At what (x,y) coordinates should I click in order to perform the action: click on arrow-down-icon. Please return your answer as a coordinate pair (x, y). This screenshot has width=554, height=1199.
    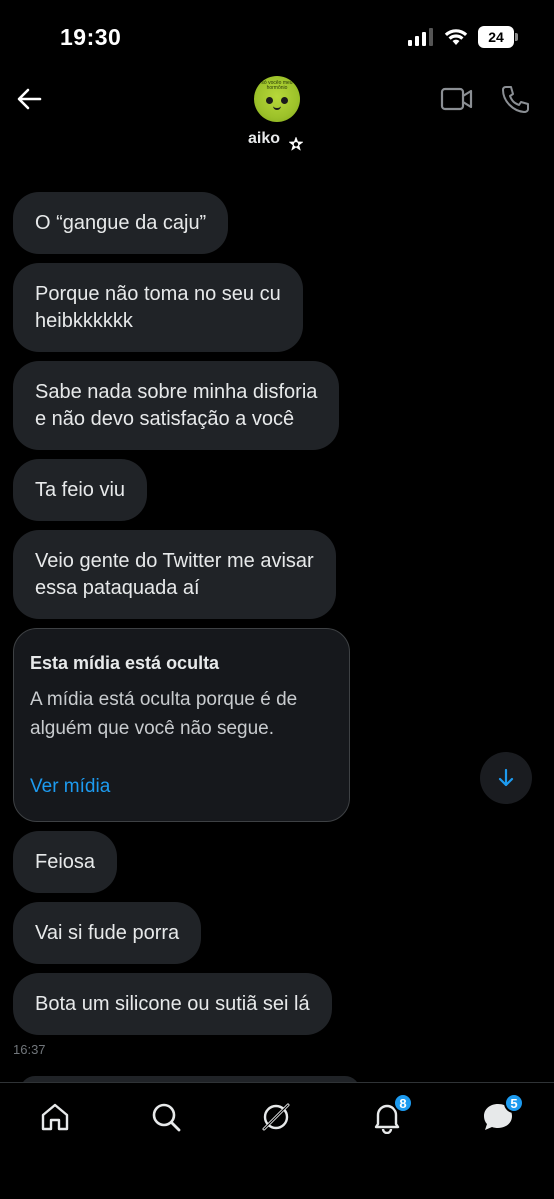
    Looking at the image, I should click on (506, 777).